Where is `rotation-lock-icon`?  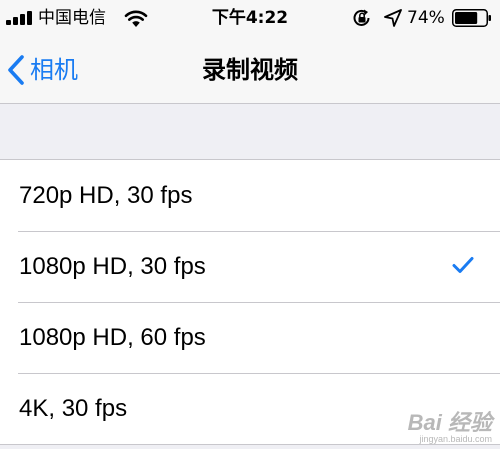 rotation-lock-icon is located at coordinates (361, 17).